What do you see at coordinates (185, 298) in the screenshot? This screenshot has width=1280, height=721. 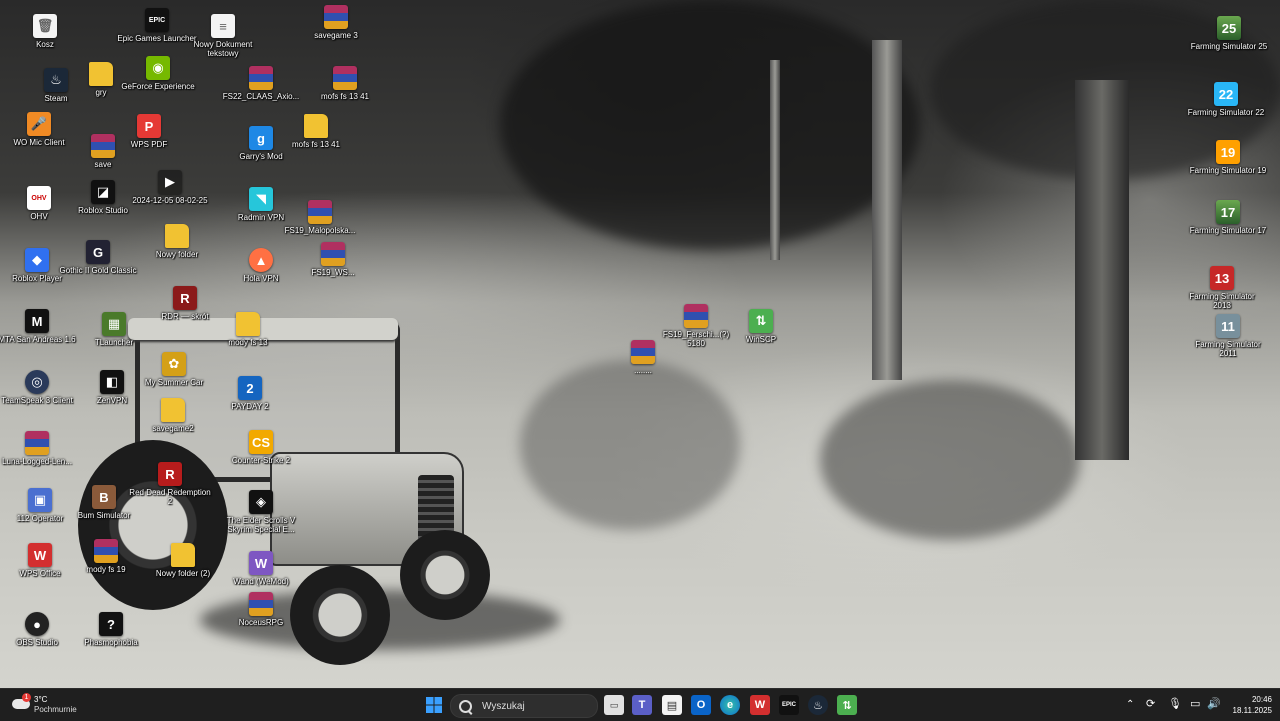 I see `rdr-icon: R` at bounding box center [185, 298].